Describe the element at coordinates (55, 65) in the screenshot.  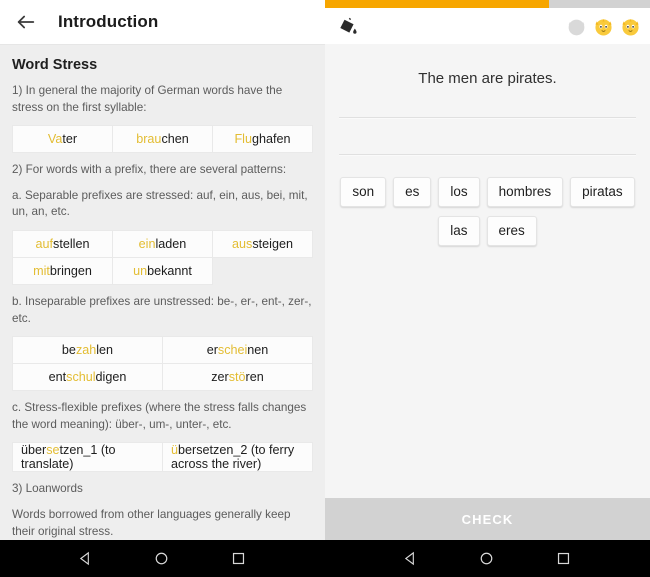
I see `lesson-heading: Word Stress` at that location.